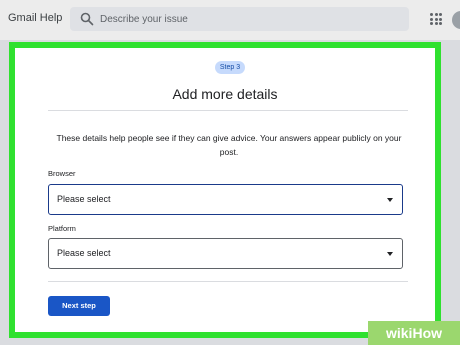 The width and height of the screenshot is (460, 345). I want to click on top-app-bar: Gmail Help, so click(230, 20).